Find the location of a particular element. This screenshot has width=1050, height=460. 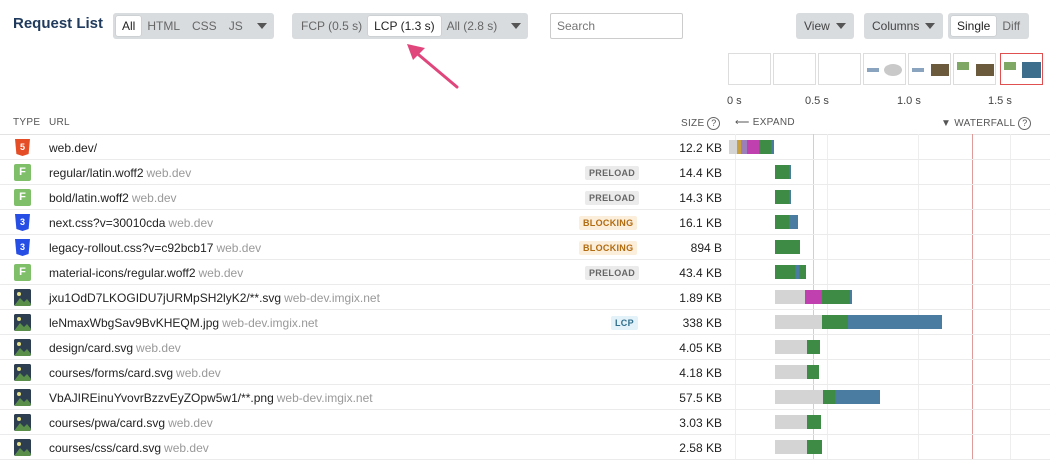

milestone-all: All (2.8 s) is located at coordinates (472, 26).